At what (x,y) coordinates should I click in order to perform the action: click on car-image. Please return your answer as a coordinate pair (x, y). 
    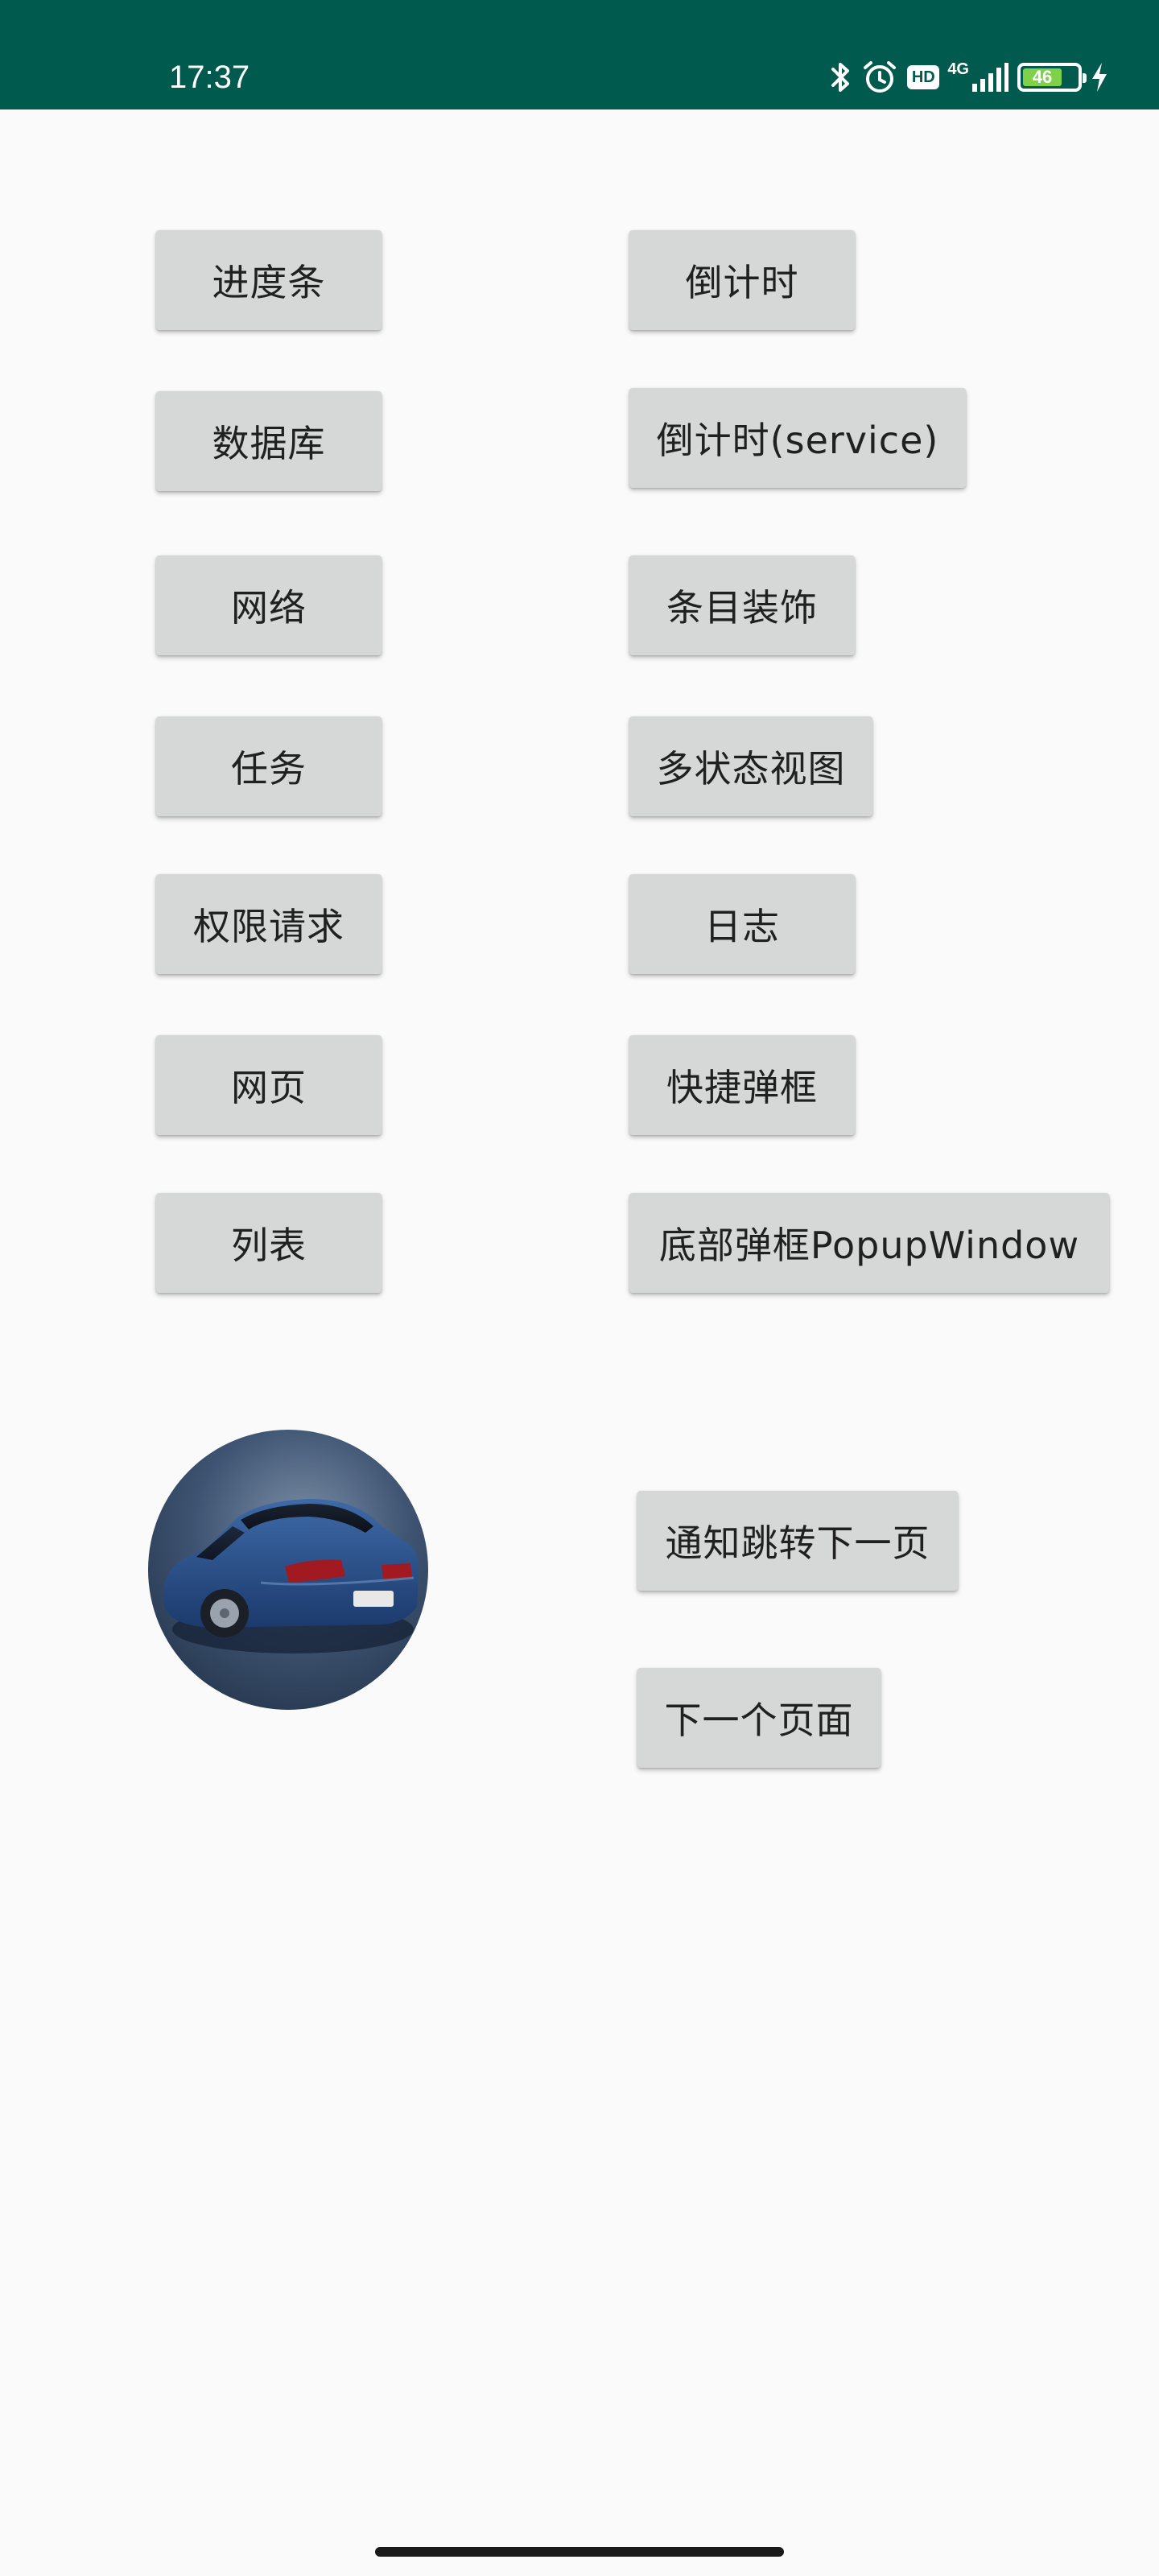
    Looking at the image, I should click on (288, 1570).